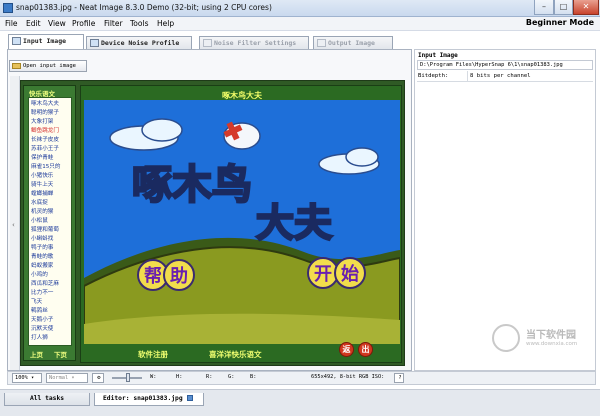  What do you see at coordinates (42, 257) in the screenshot?
I see `list-item: 青蛙的歌` at bounding box center [42, 257].